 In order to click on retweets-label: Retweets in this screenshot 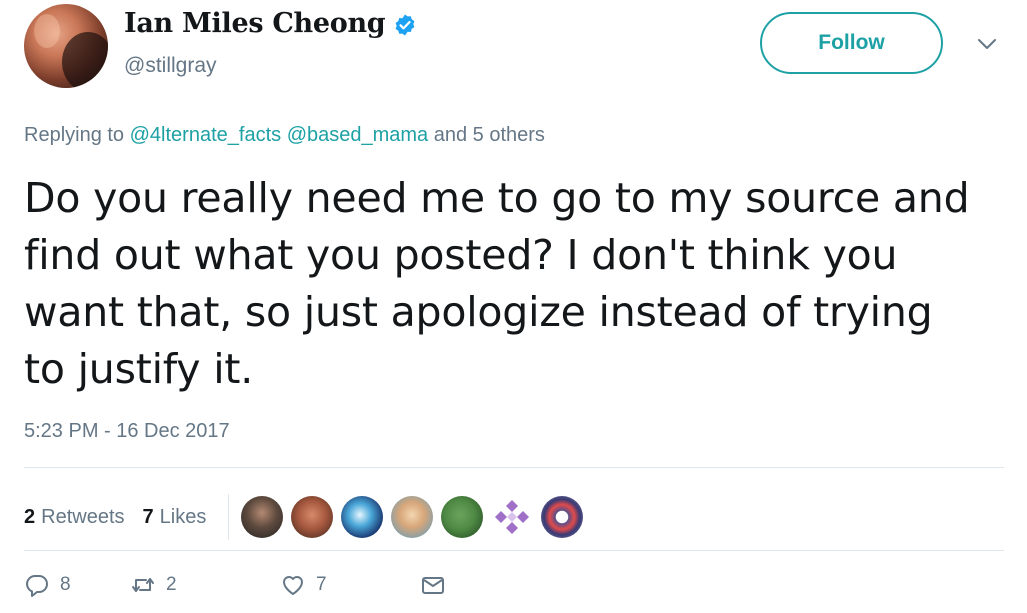, I will do `click(83, 516)`.